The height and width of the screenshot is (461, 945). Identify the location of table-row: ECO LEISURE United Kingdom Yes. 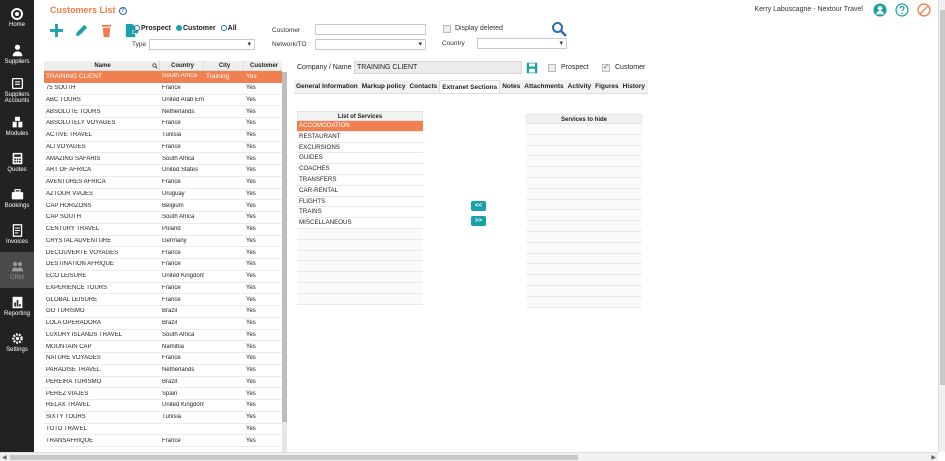
(163, 277).